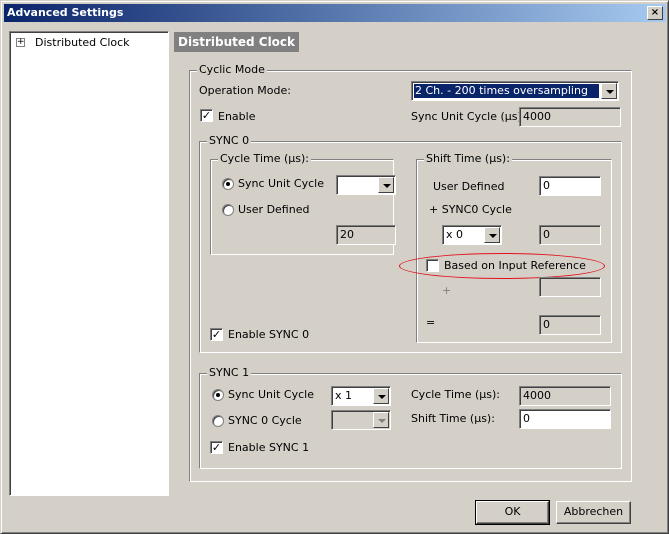 Image resolution: width=669 pixels, height=534 pixels. Describe the element at coordinates (565, 419) in the screenshot. I see `sync1-shift-time-input: 0` at that location.